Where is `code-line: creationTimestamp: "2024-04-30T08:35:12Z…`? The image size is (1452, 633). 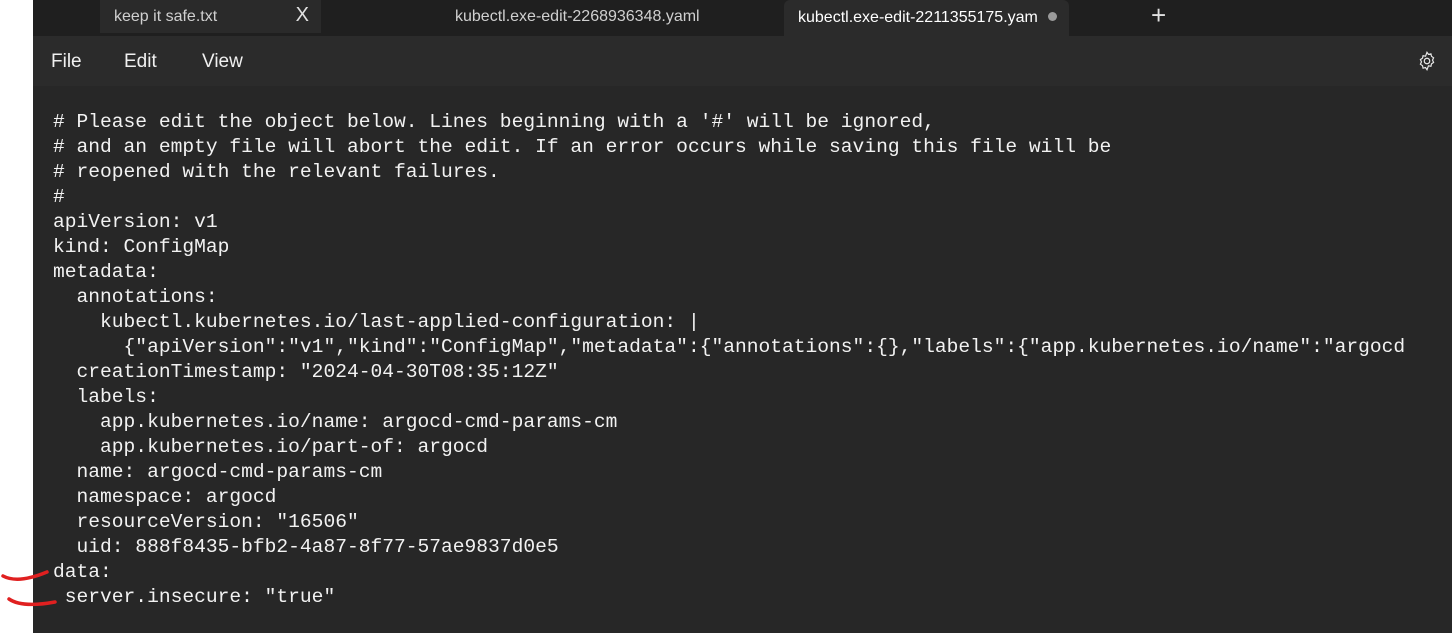 code-line: creationTimestamp: "2024-04-30T08:35:12Z… is located at coordinates (306, 372).